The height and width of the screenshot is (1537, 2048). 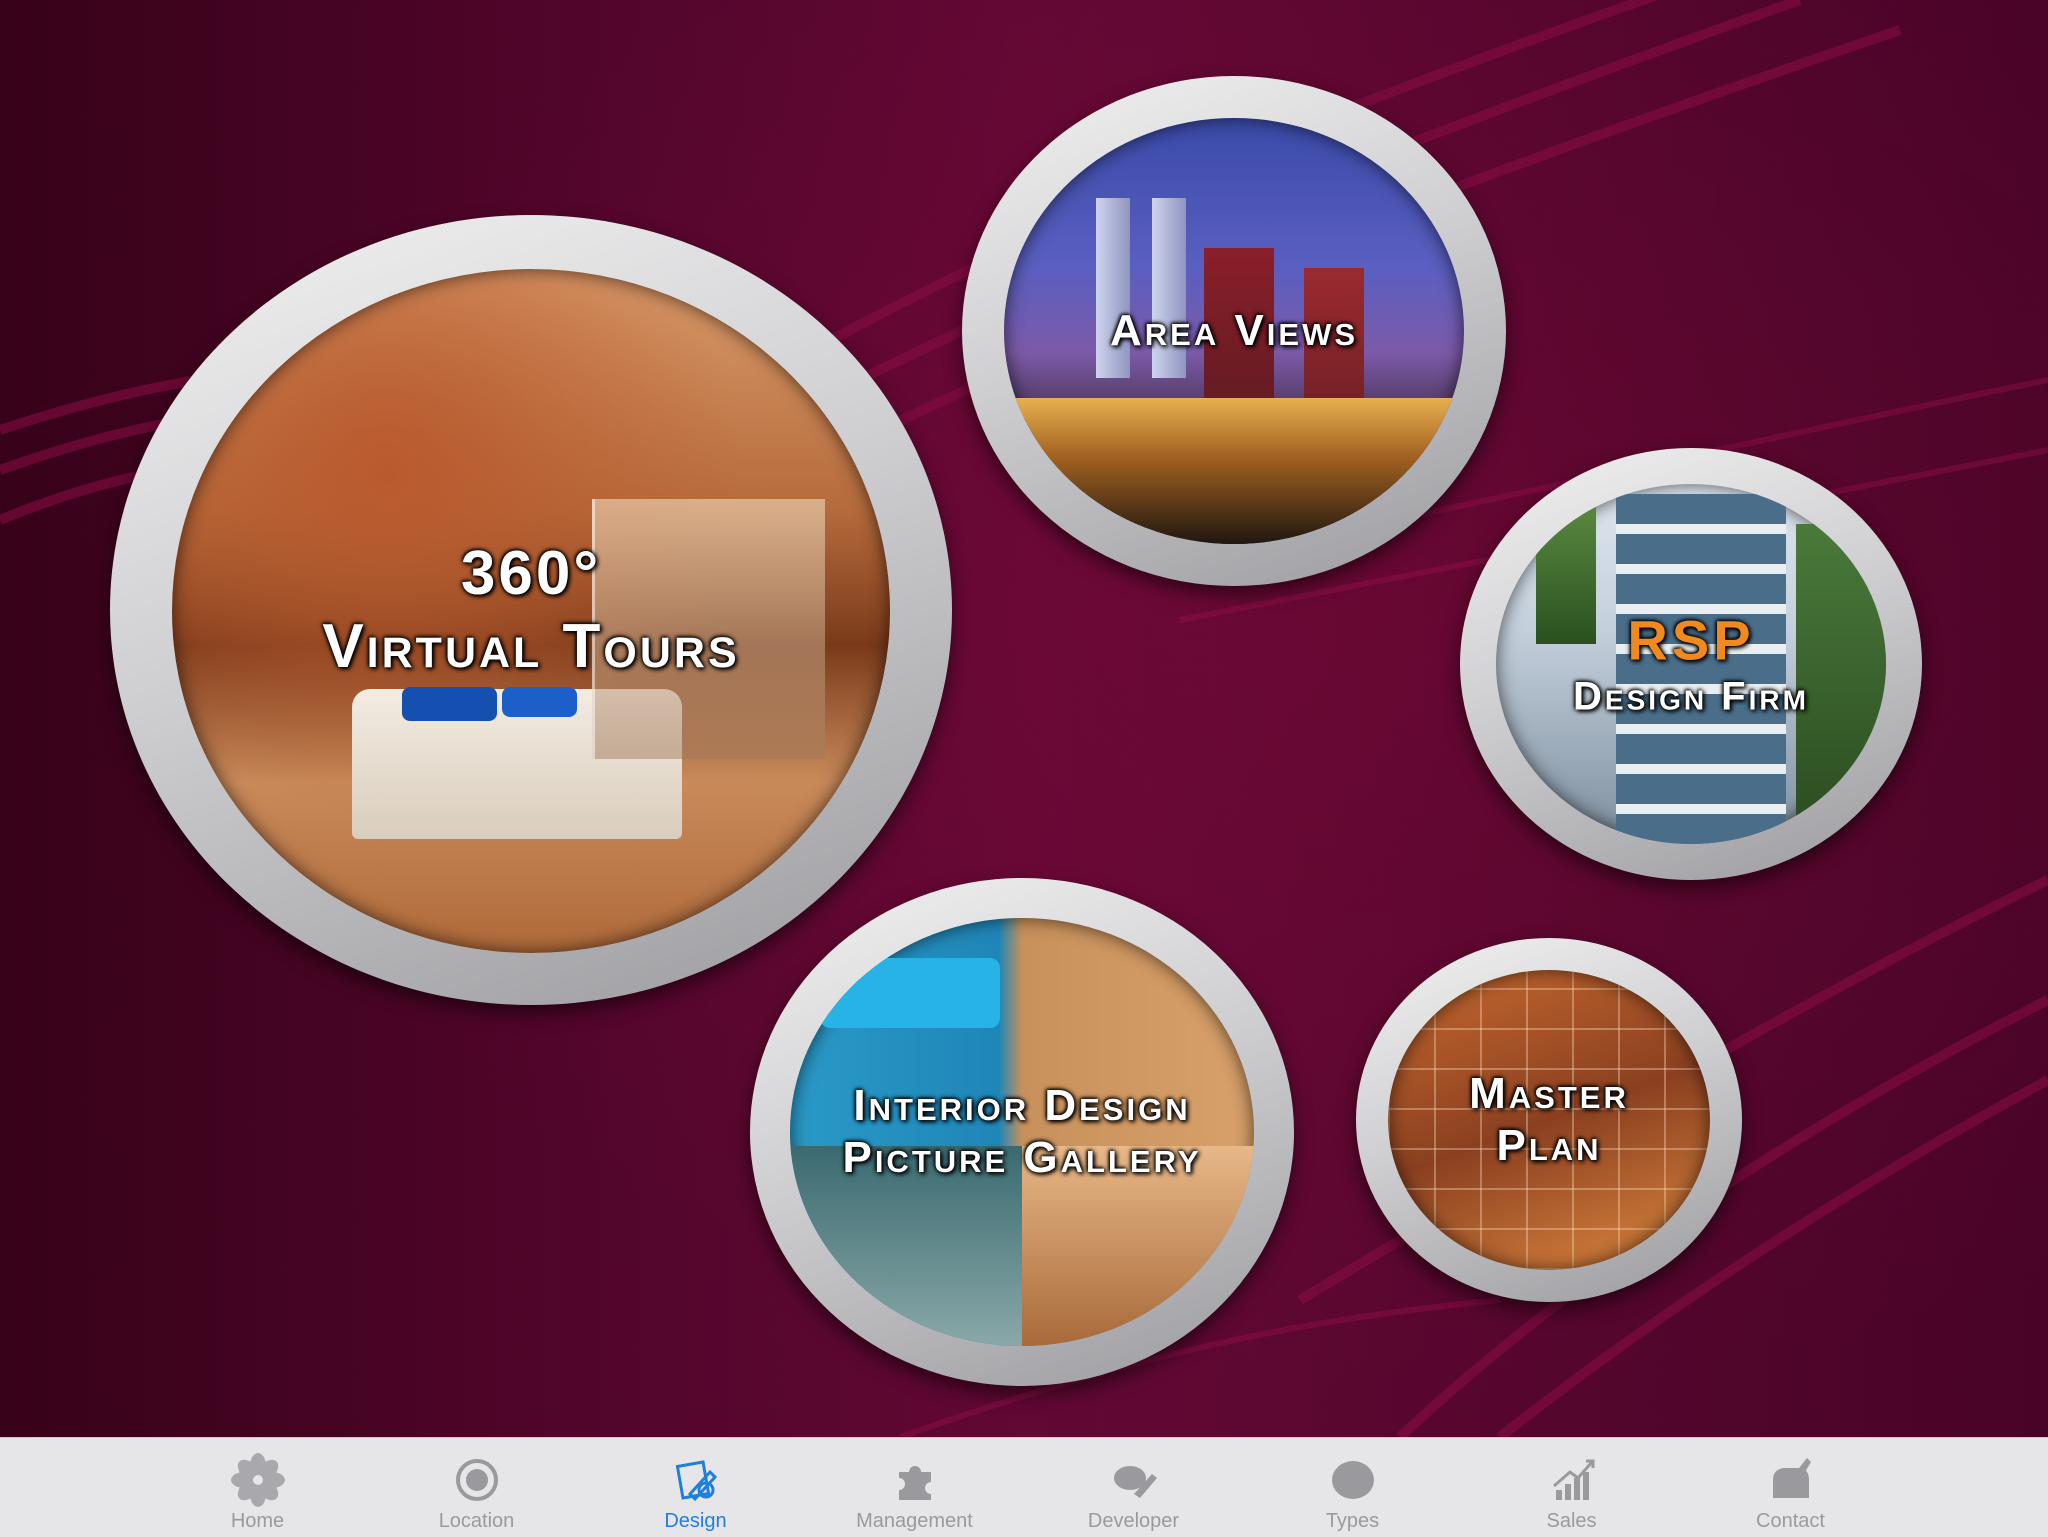 I want to click on tab-management: Management, so click(x=914, y=1487).